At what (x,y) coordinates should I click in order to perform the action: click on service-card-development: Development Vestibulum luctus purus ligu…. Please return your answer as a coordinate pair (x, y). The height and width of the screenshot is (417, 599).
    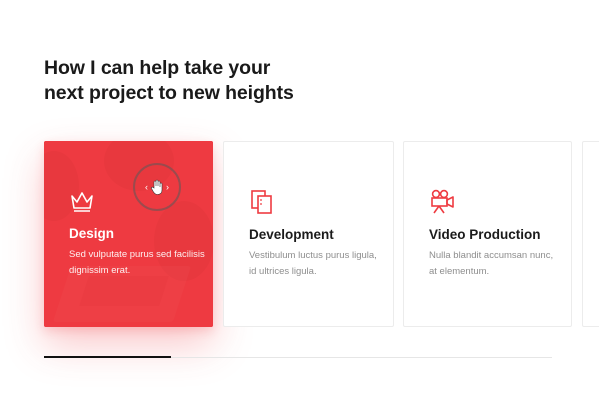
    Looking at the image, I should click on (308, 234).